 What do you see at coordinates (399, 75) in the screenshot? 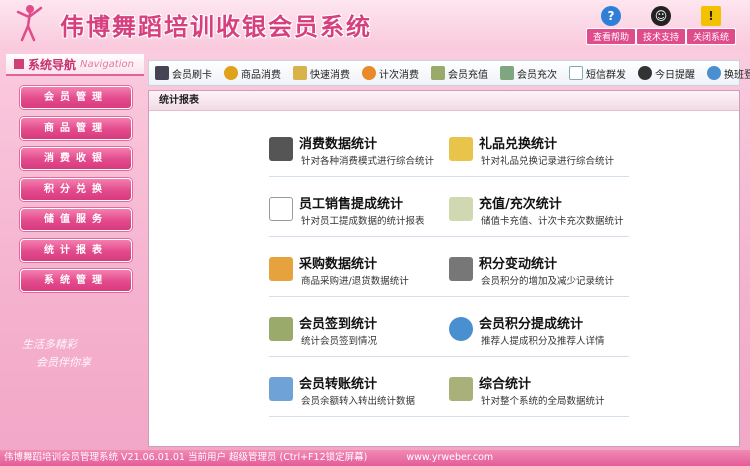
I see `toolbar-label: 计次消费` at bounding box center [399, 75].